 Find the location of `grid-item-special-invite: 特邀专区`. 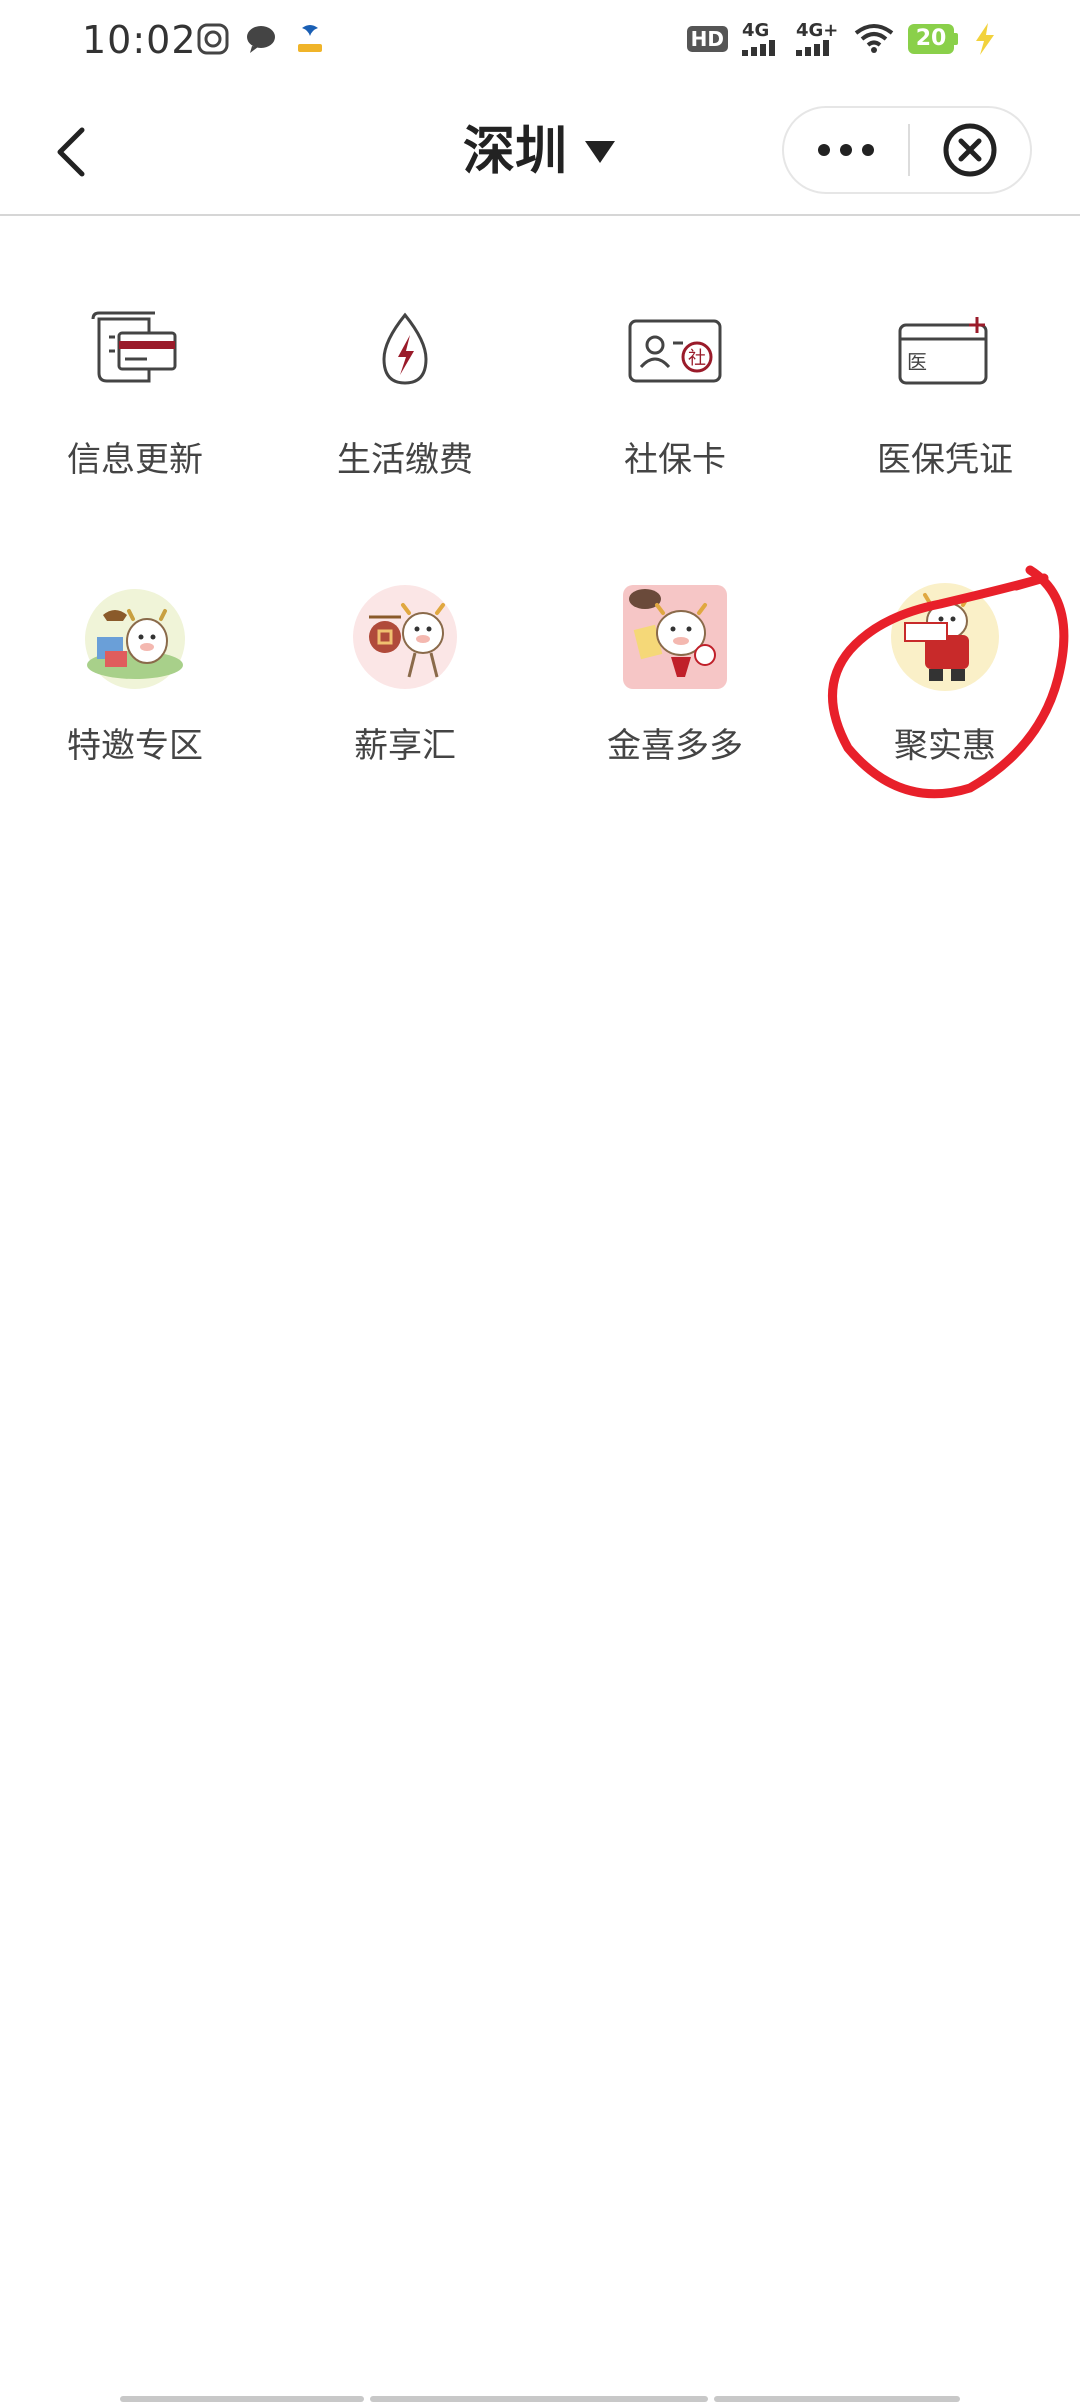

grid-item-special-invite: 特邀专区 is located at coordinates (135, 670).